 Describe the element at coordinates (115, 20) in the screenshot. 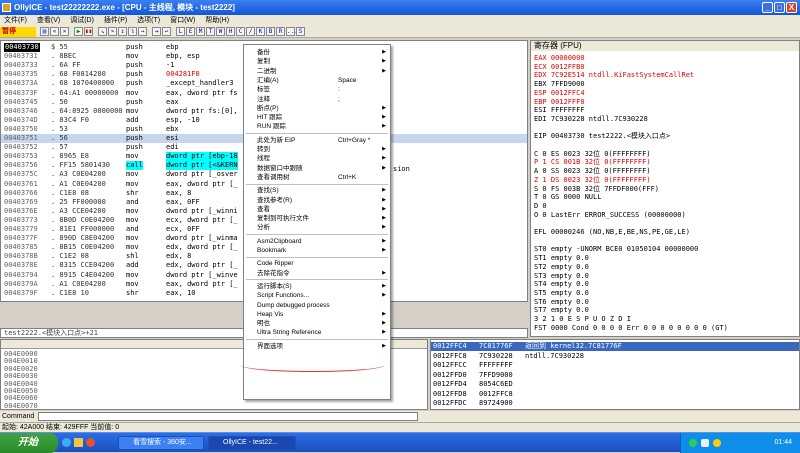

I see `menu-plugins: 插件(P)` at that location.